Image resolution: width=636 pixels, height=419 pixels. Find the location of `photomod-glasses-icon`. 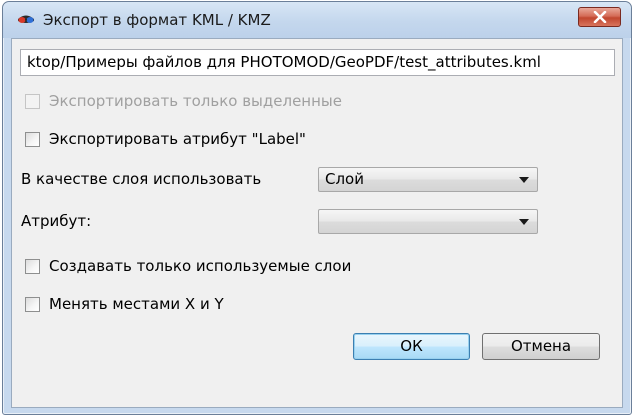

photomod-glasses-icon is located at coordinates (26, 20).